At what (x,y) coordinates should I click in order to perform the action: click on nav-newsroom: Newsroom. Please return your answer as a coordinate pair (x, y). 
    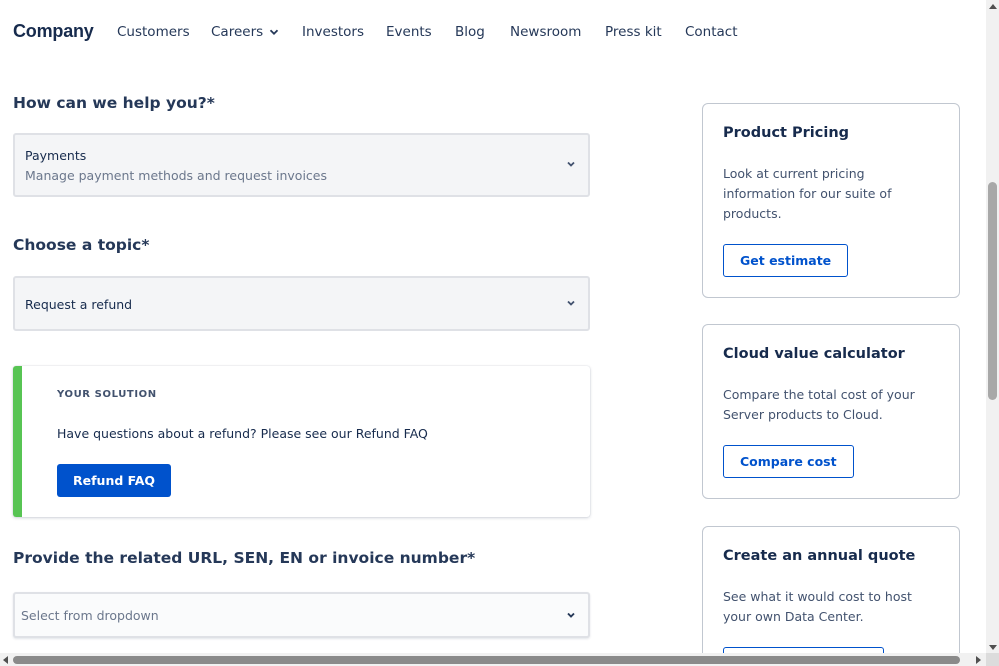
    Looking at the image, I should click on (545, 32).